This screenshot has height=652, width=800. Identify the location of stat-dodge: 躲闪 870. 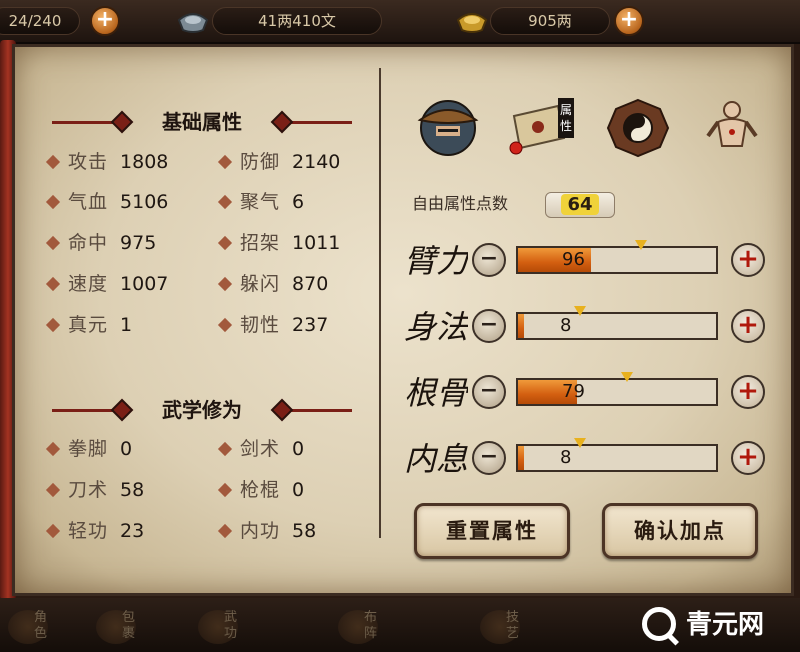
(272, 284).